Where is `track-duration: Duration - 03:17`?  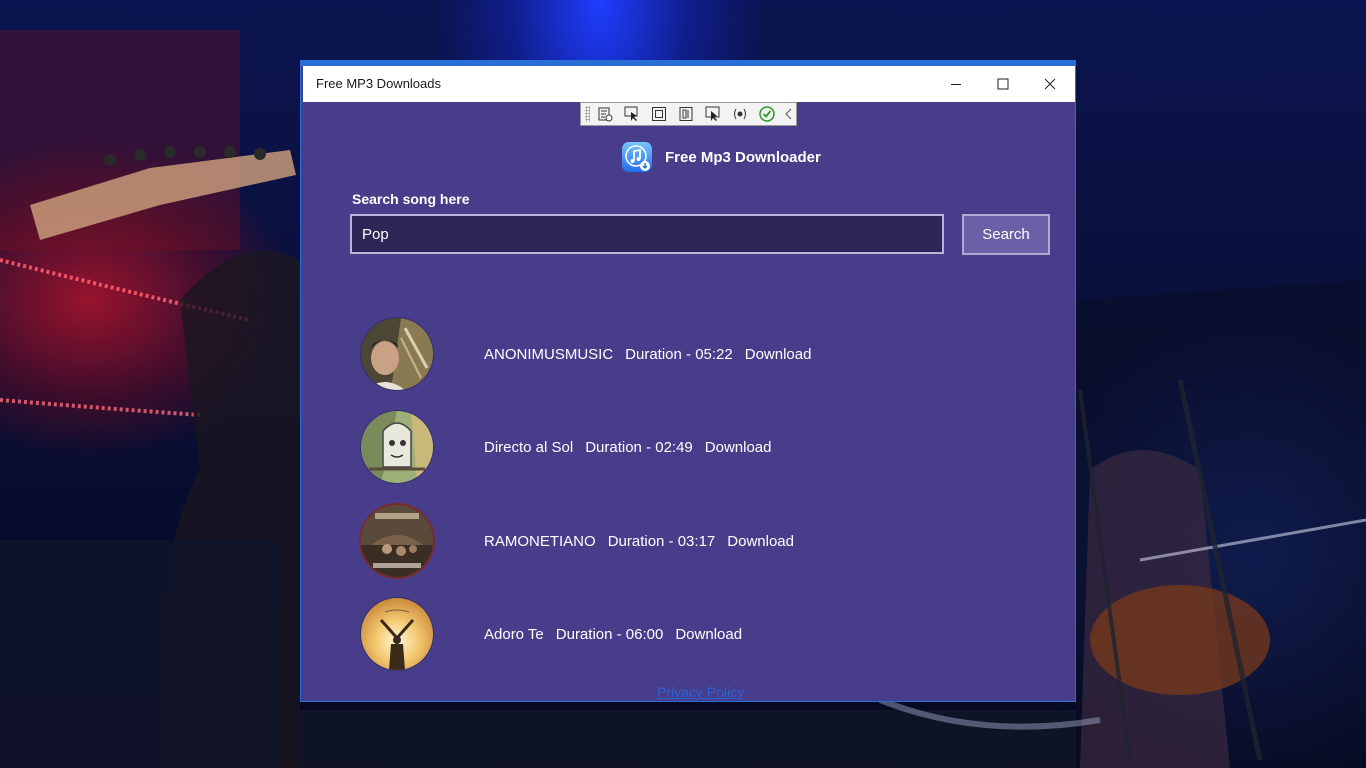 track-duration: Duration - 03:17 is located at coordinates (661, 541).